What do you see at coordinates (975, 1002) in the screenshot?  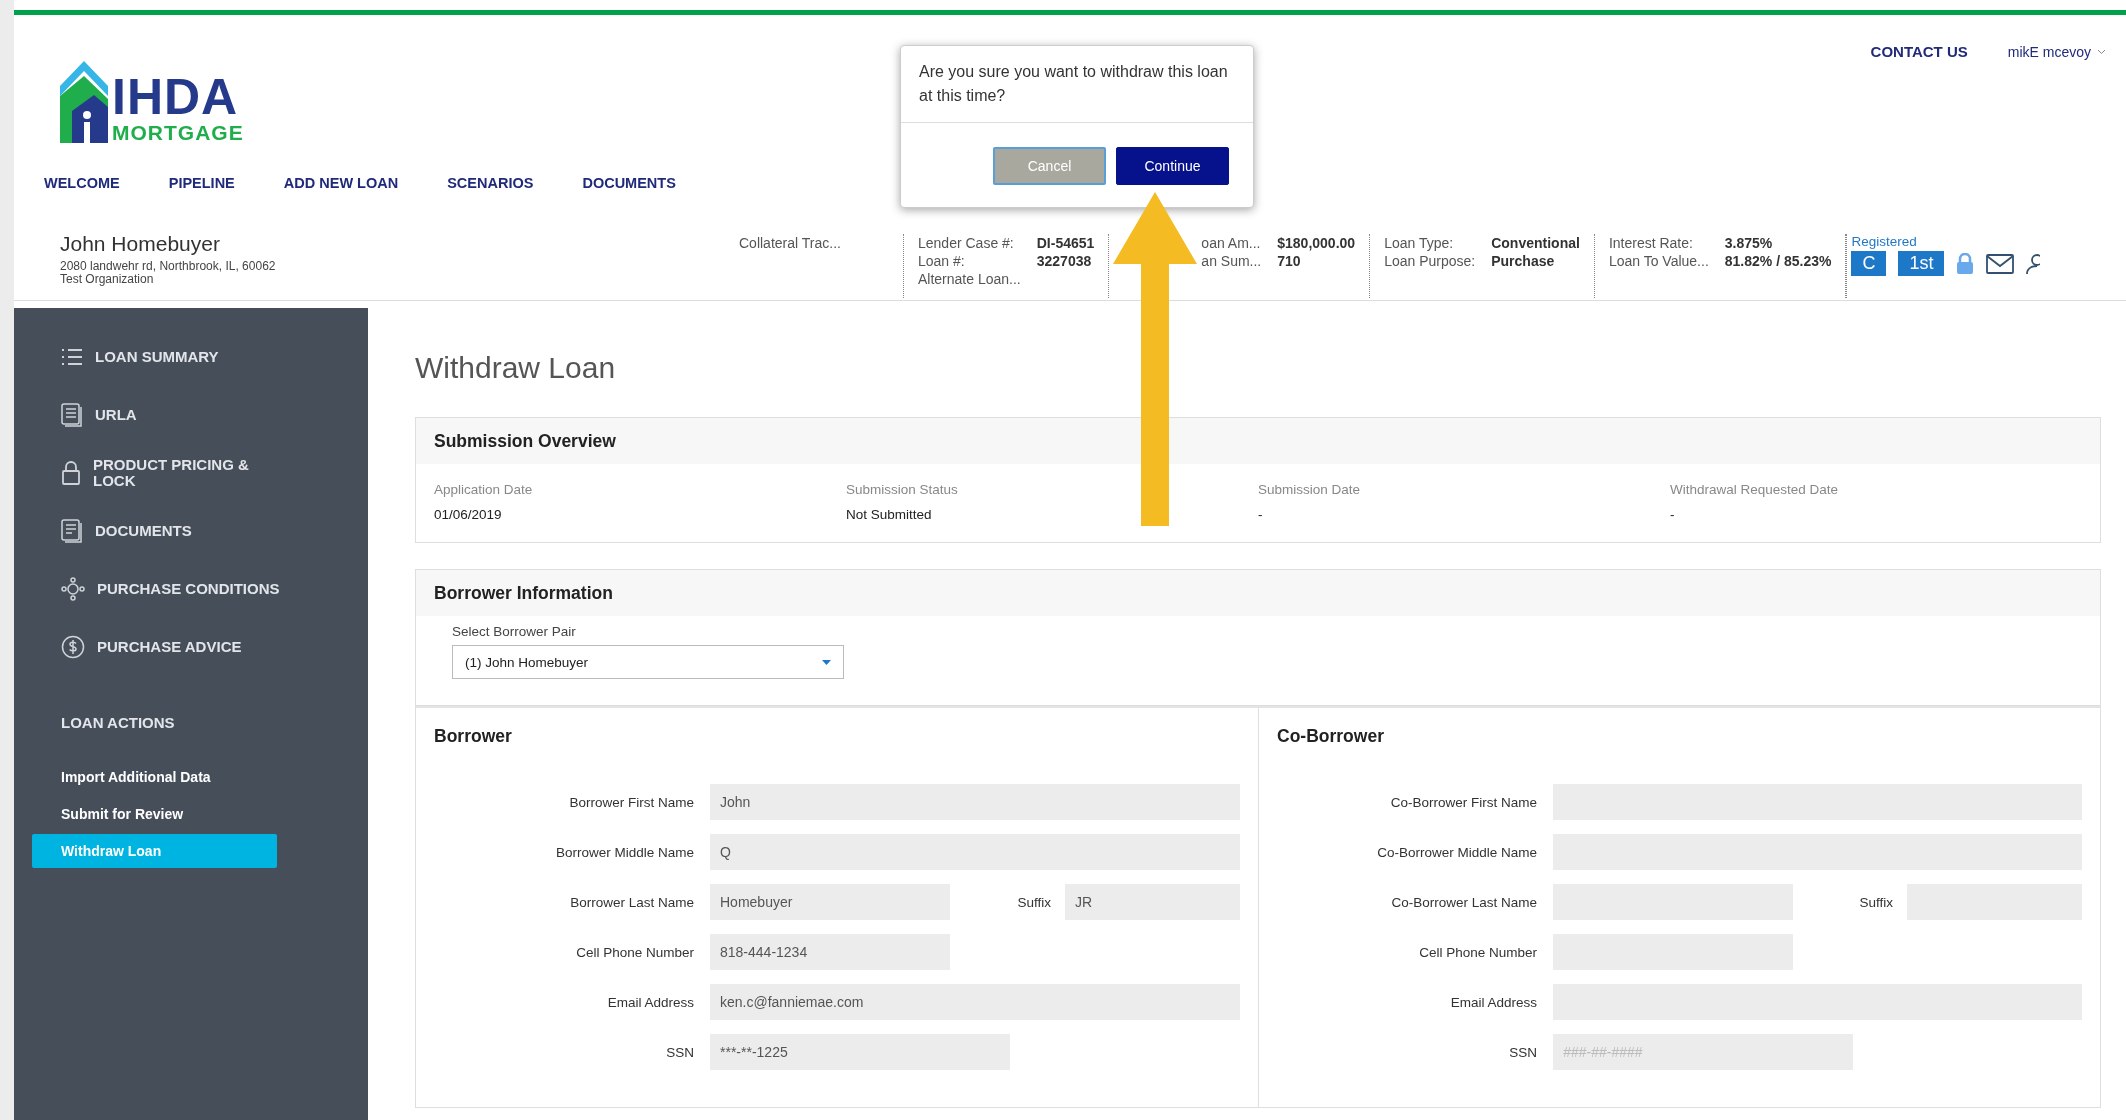 I see `input-field: ken.c@fanniemae.com` at bounding box center [975, 1002].